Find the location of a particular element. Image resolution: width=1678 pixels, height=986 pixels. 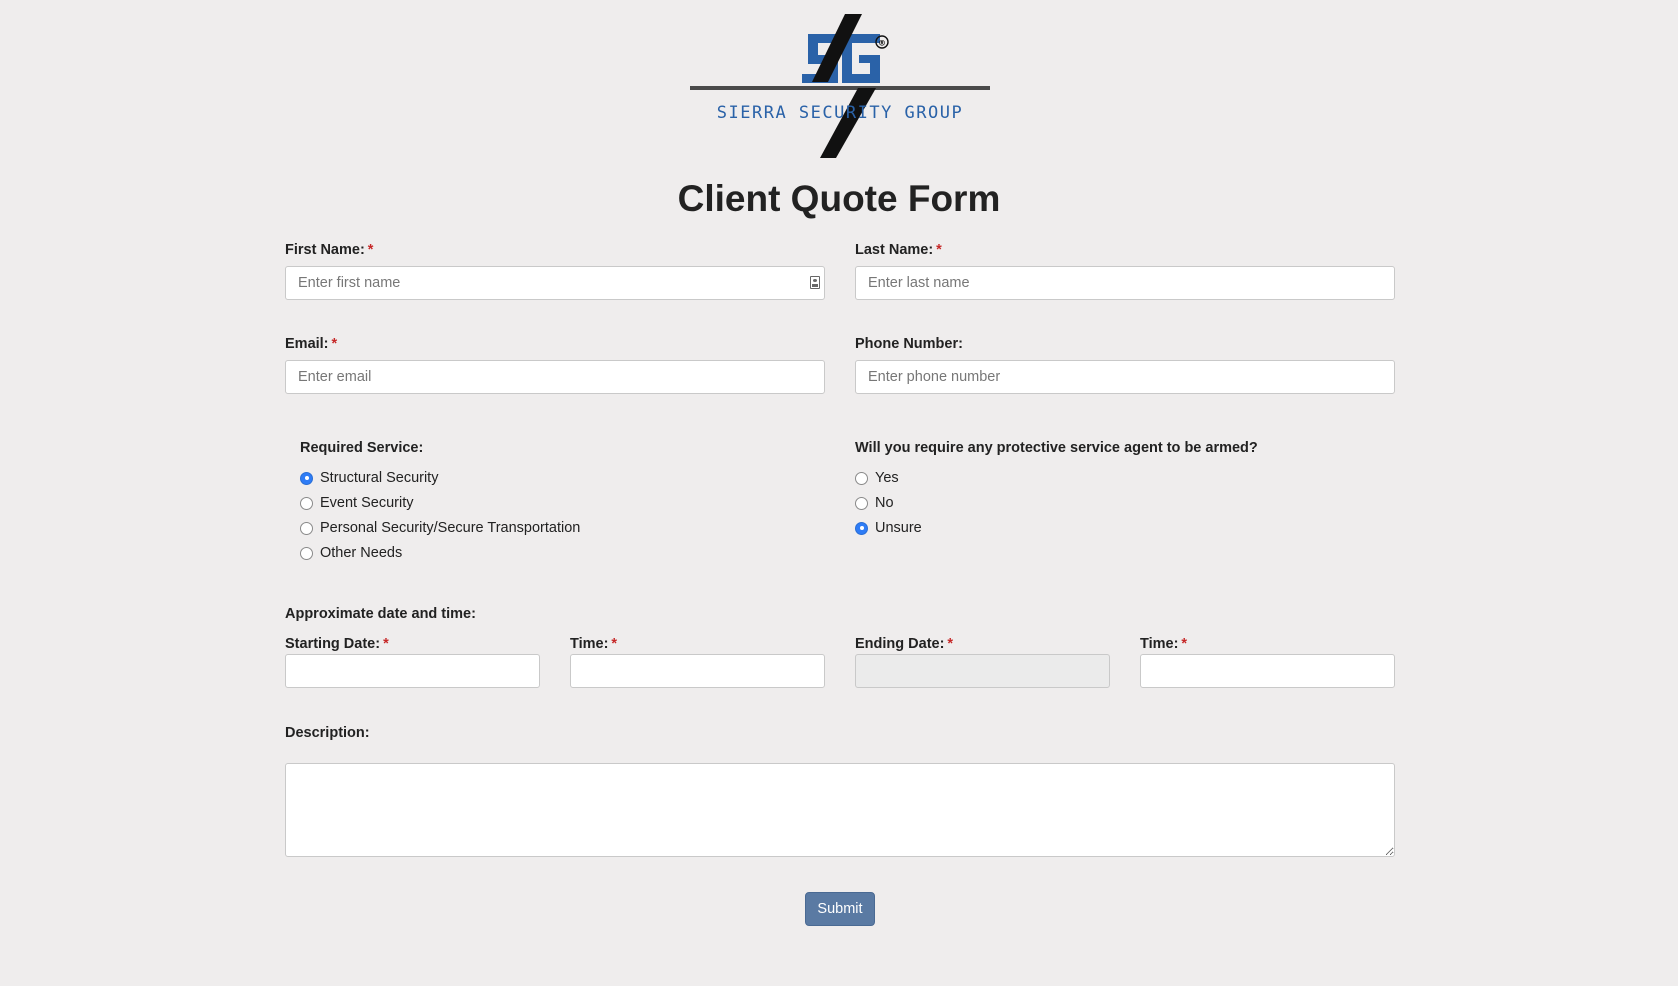

last-name-label-text: Last Name: is located at coordinates (894, 250).